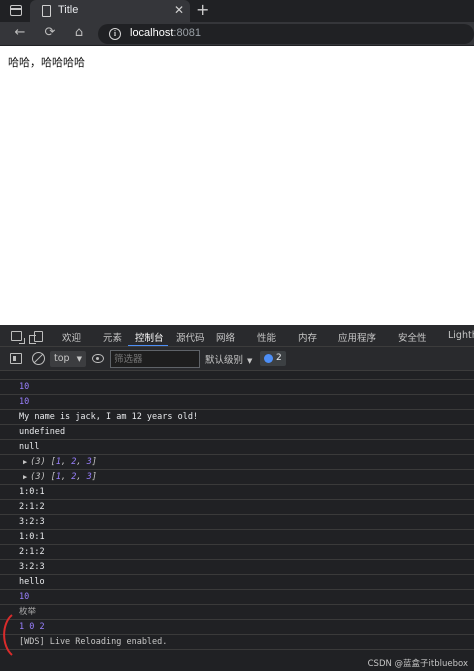 The height and width of the screenshot is (671, 474). What do you see at coordinates (179, 10) in the screenshot?
I see `close-icon: ✕` at bounding box center [179, 10].